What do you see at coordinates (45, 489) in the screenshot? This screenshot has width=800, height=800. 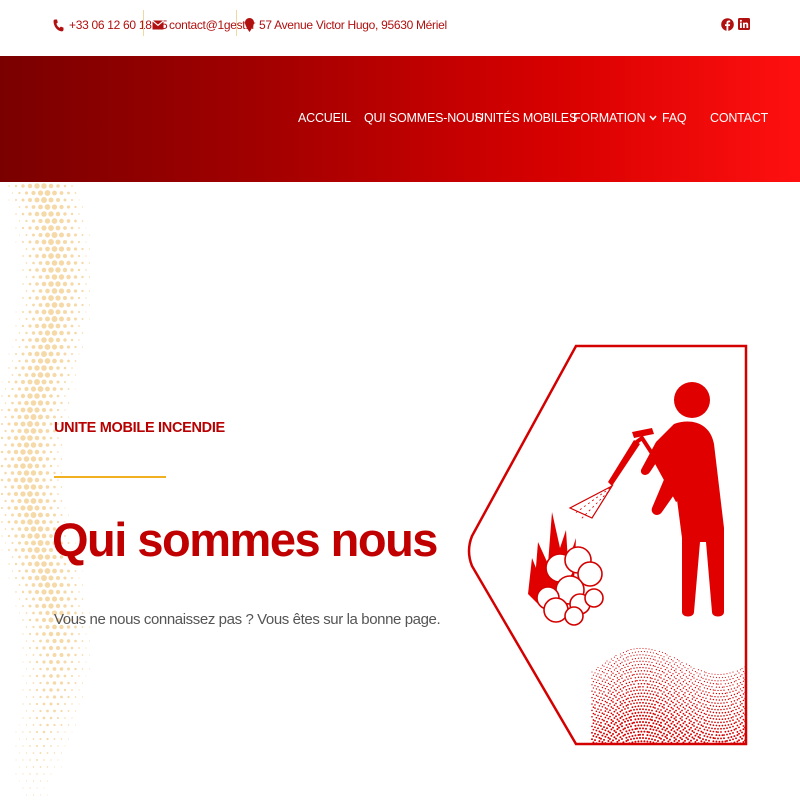 I see `decorative-dot-pattern` at bounding box center [45, 489].